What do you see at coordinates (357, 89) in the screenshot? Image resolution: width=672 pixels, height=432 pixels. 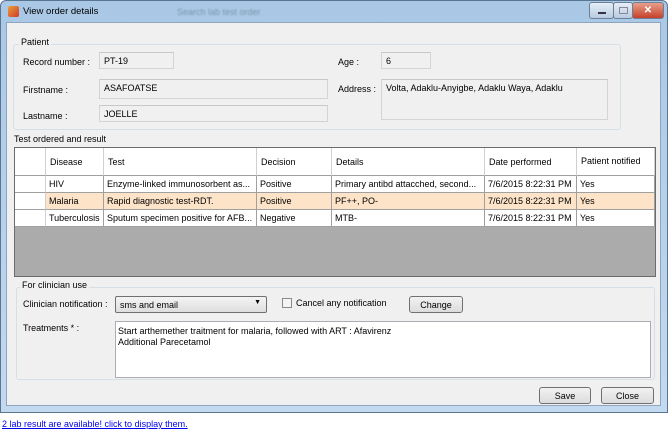 I see `address-label: Address :` at bounding box center [357, 89].